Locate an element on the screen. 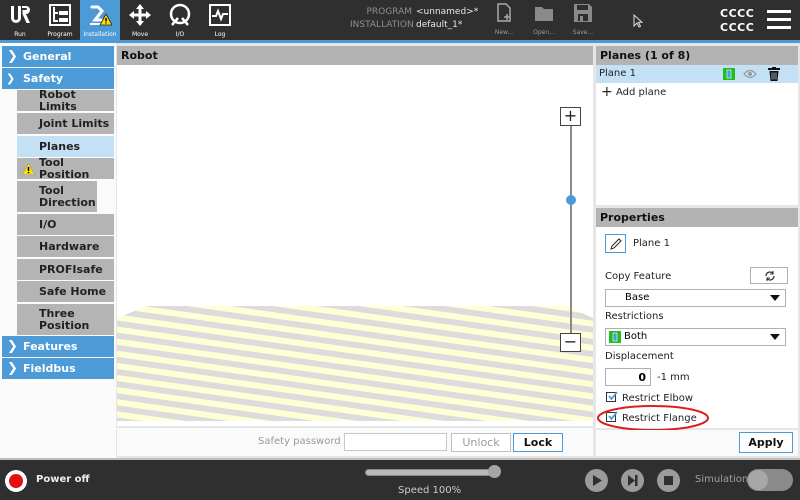  sidebar-item-tool-direction: Tool Direction is located at coordinates (57, 196).